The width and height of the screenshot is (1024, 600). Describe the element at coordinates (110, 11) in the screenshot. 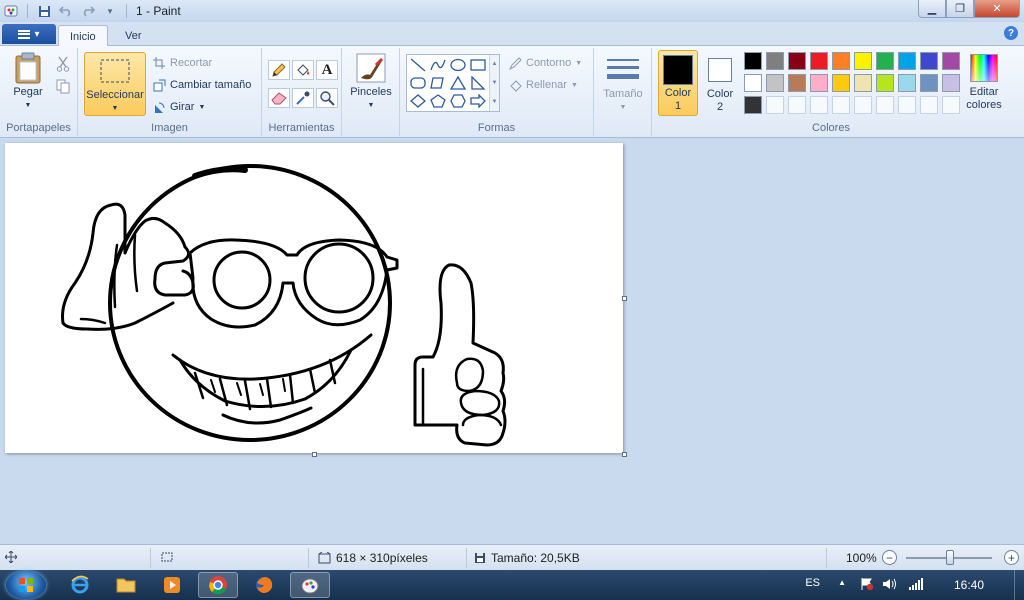

I see `customize-qat-icon: ▾` at that location.